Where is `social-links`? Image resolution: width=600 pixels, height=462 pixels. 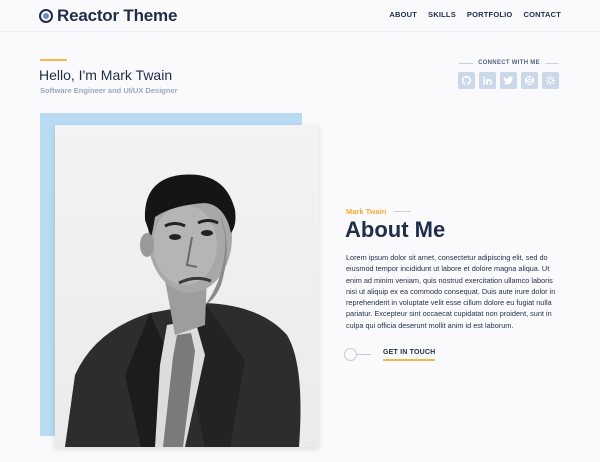
social-links is located at coordinates (511, 80).